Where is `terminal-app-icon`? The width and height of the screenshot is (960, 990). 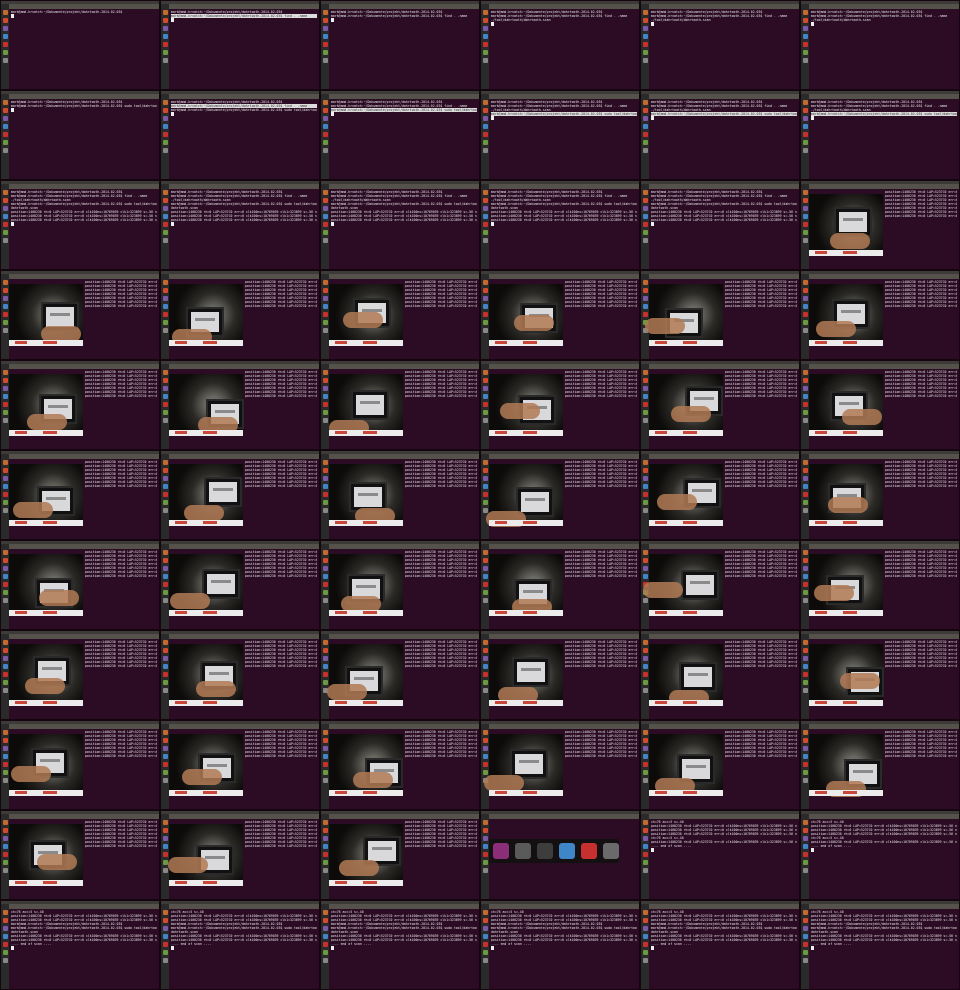
terminal-app-icon is located at coordinates (501, 851).